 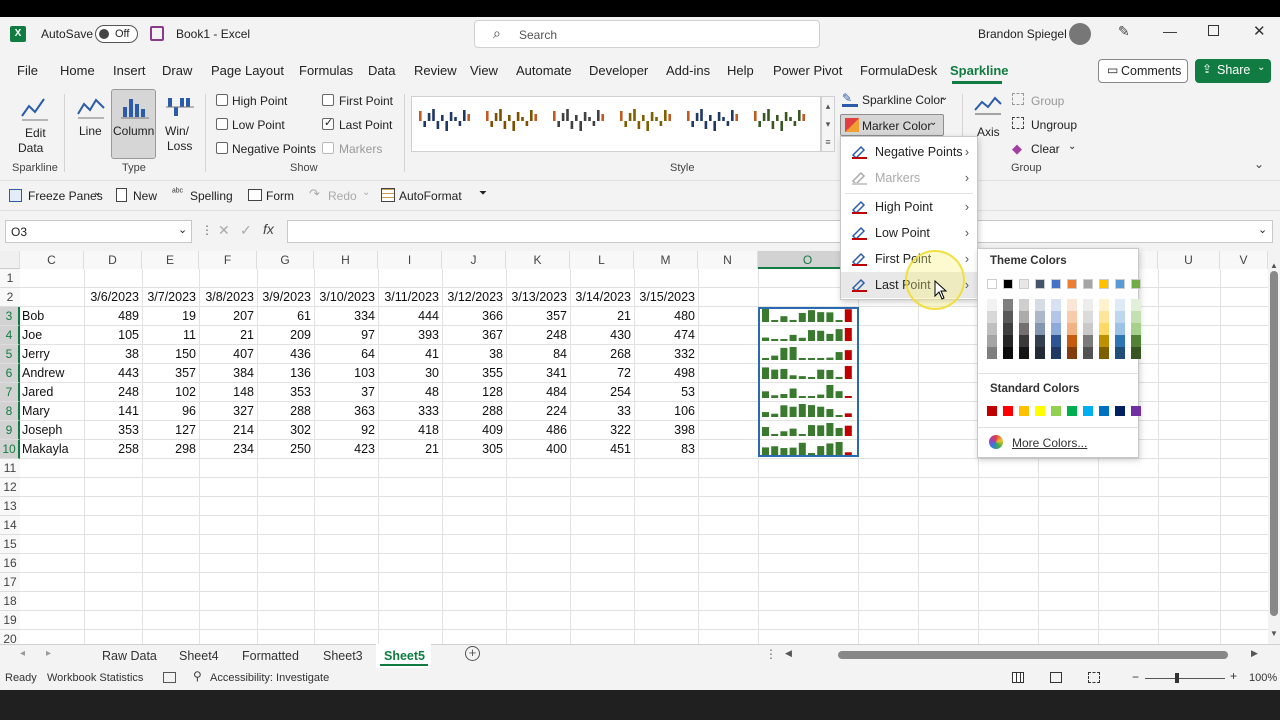 I want to click on column-header-i: I, so click(x=410, y=260).